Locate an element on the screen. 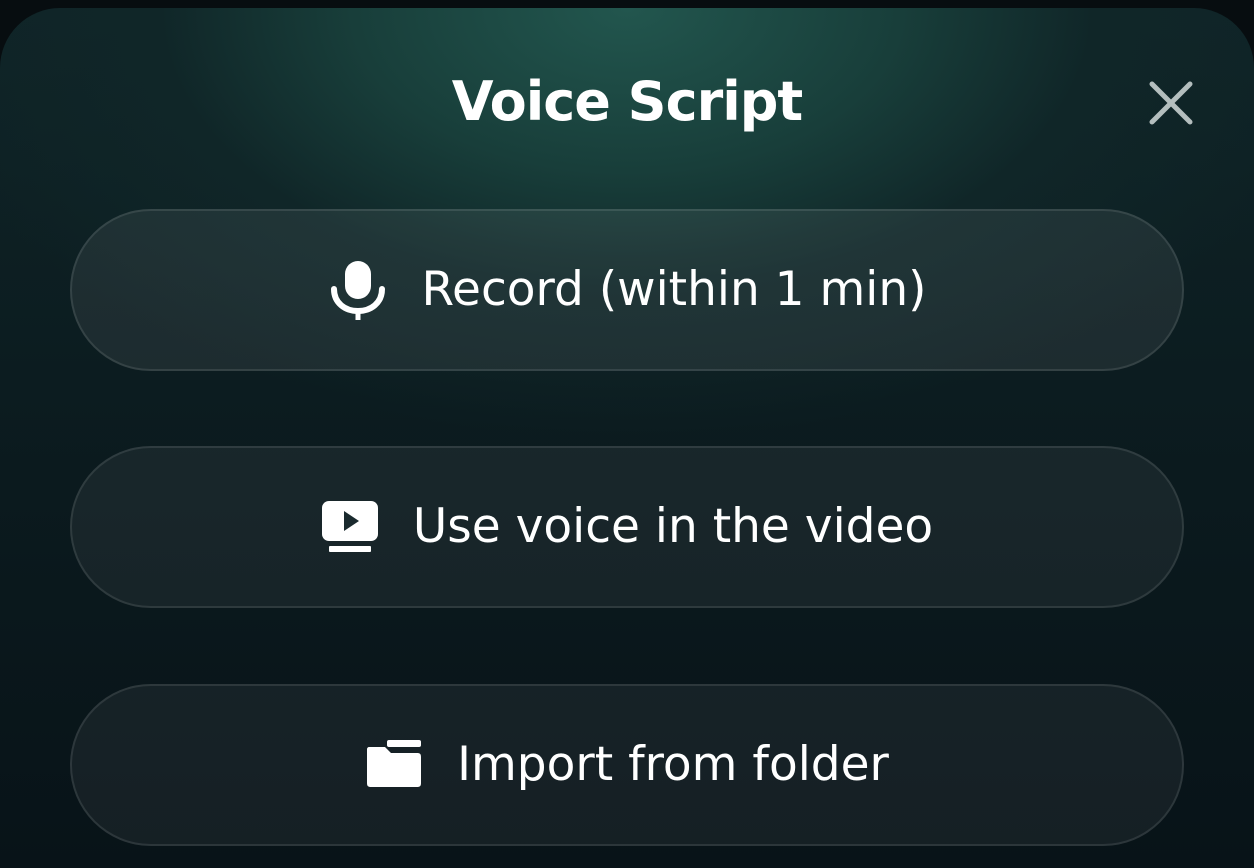 Image resolution: width=1254 pixels, height=868 pixels. folder-icon is located at coordinates (394, 765).